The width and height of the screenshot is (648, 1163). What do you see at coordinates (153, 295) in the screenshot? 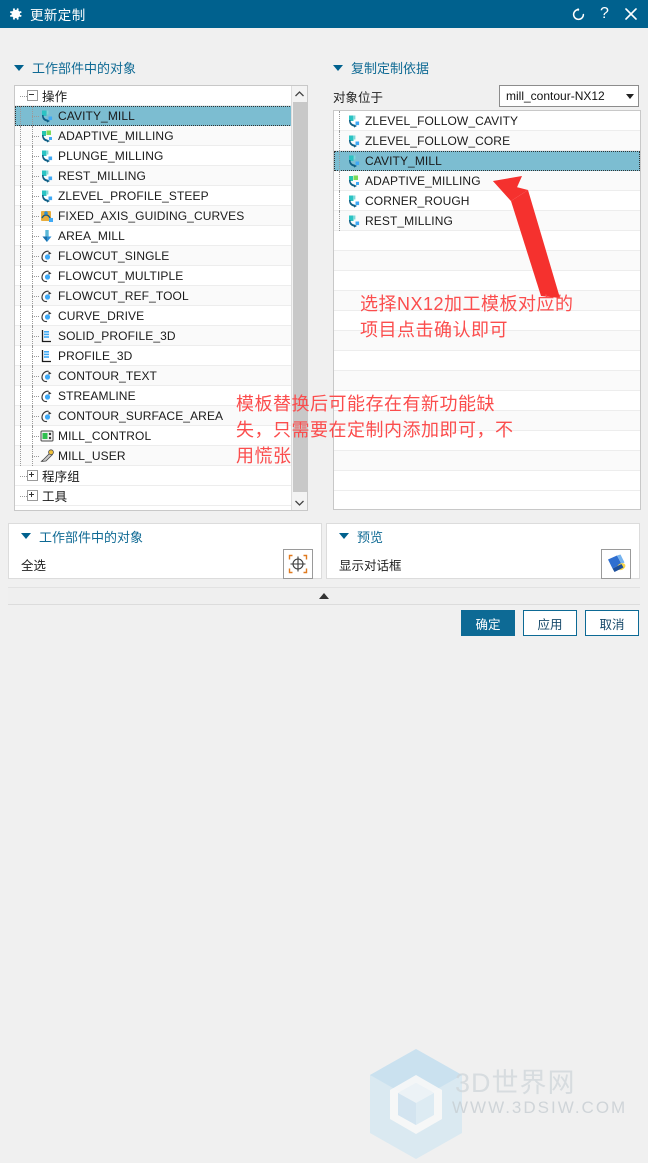
I see `tree-item: FLOWCUT_REF_TOOL` at bounding box center [153, 295].